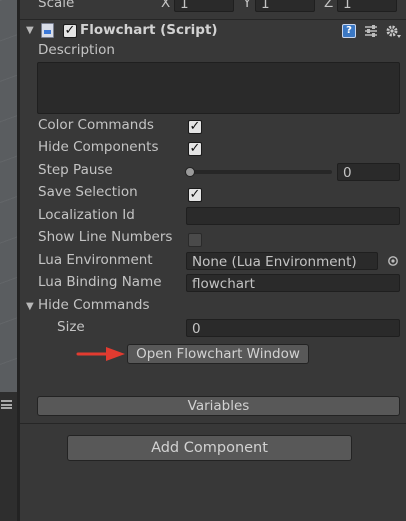  I want to click on size-field: 0, so click(293, 328).